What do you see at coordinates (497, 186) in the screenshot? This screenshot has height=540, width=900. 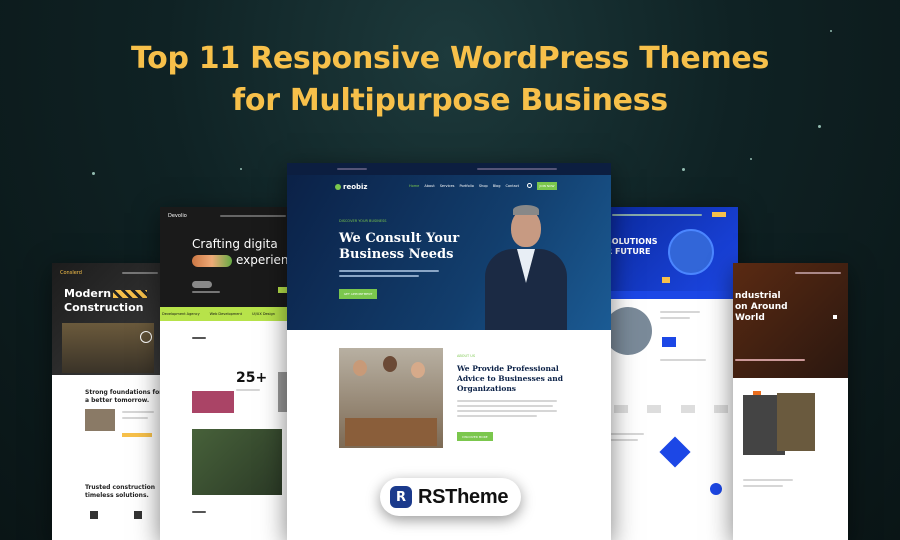 I see `reobiz-nav-blog: Blog` at bounding box center [497, 186].